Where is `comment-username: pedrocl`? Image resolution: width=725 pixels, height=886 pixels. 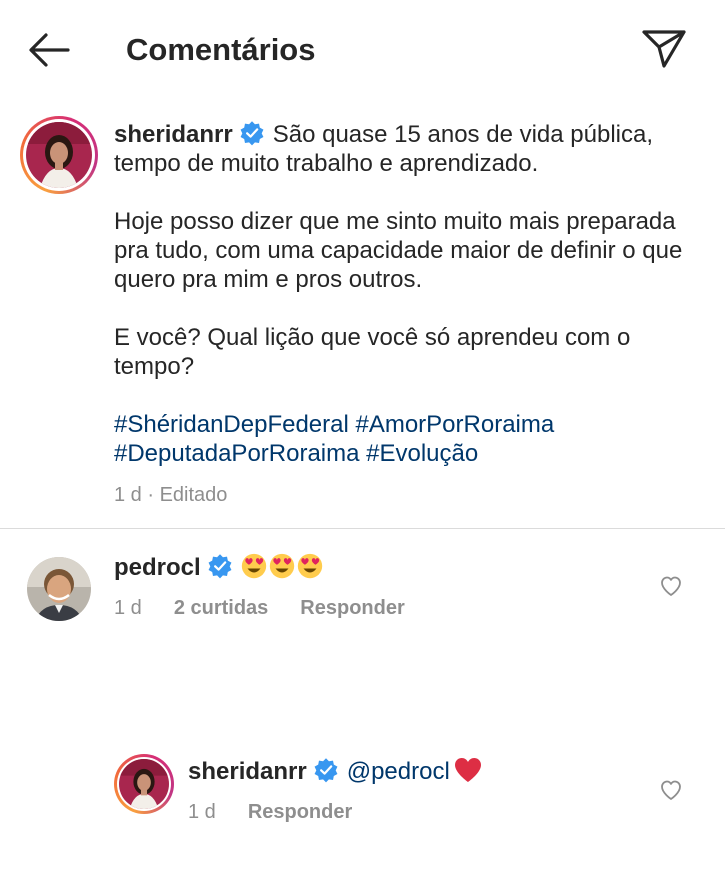 comment-username: pedrocl is located at coordinates (157, 567).